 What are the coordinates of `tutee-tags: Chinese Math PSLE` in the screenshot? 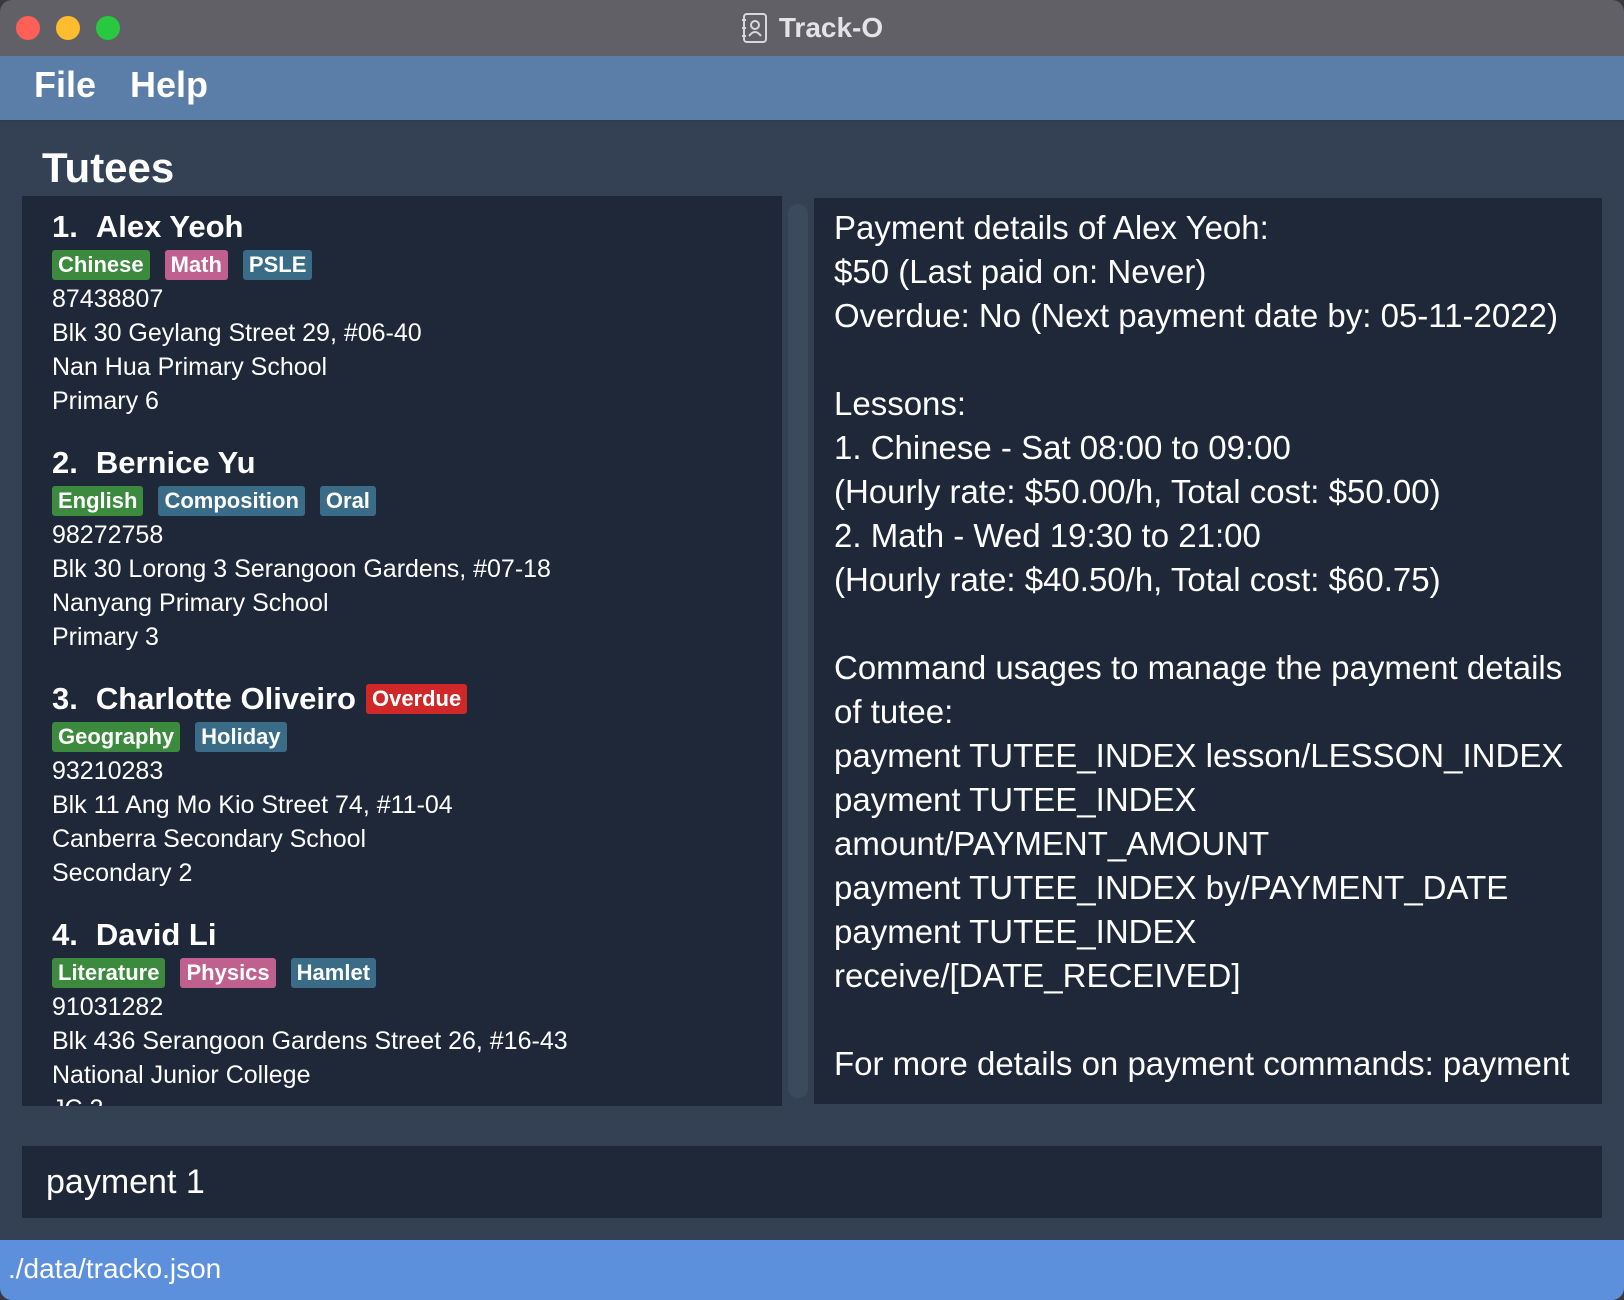 It's located at (417, 265).